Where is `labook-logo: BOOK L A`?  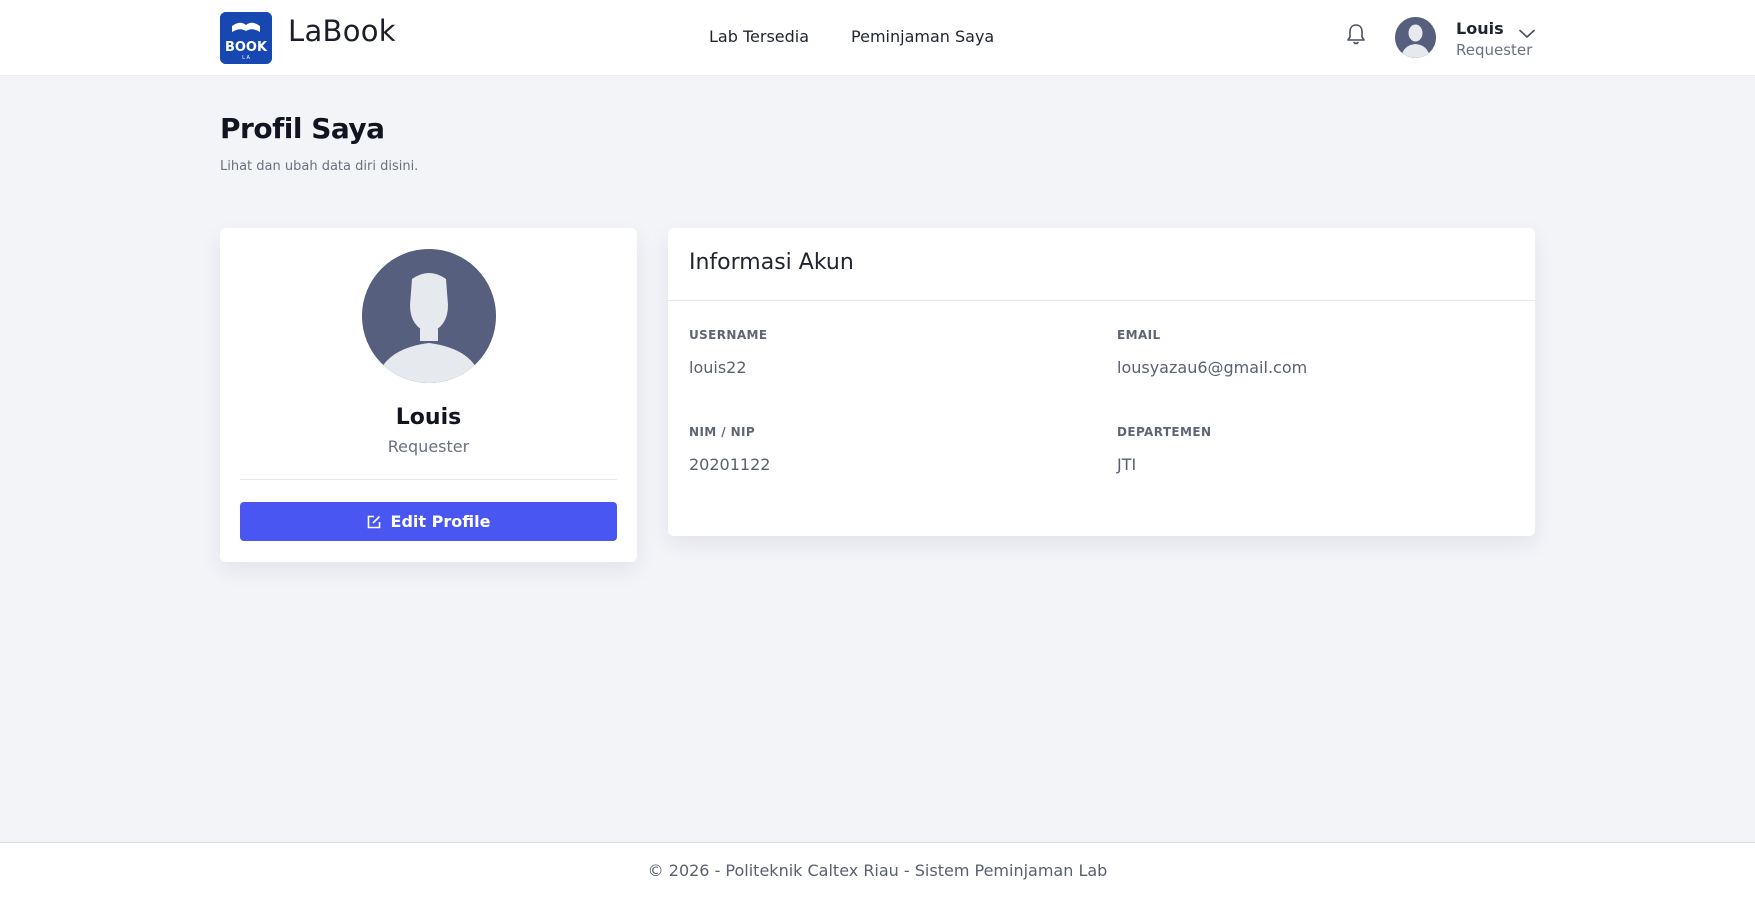
labook-logo: BOOK L A is located at coordinates (246, 38).